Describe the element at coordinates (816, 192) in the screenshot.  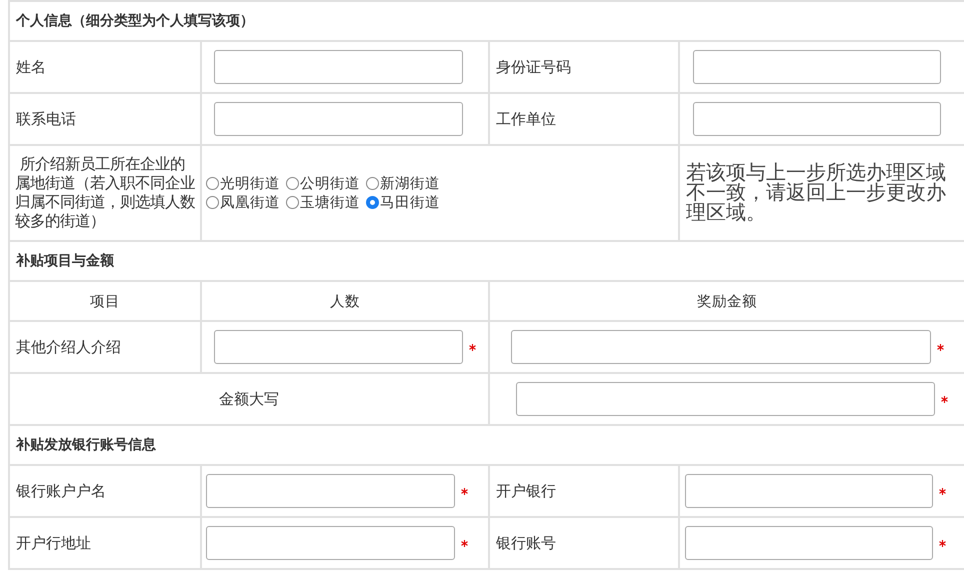
I see `note-text: 若该项与上一步所选办理区域不一致，请返回上一步更改办理区域。` at that location.